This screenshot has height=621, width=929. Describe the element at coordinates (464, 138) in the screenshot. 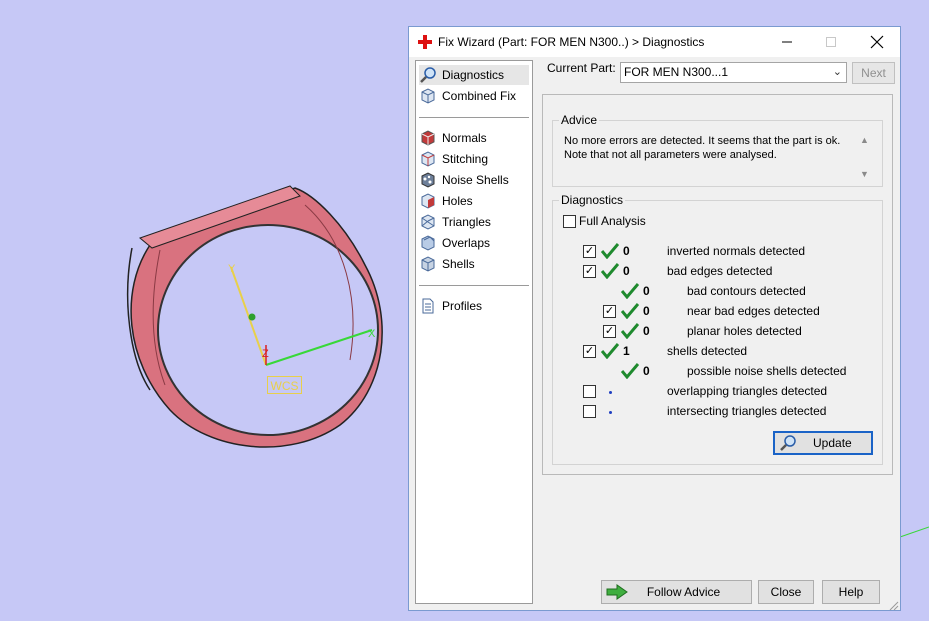

I see `nav-label: Normals` at that location.